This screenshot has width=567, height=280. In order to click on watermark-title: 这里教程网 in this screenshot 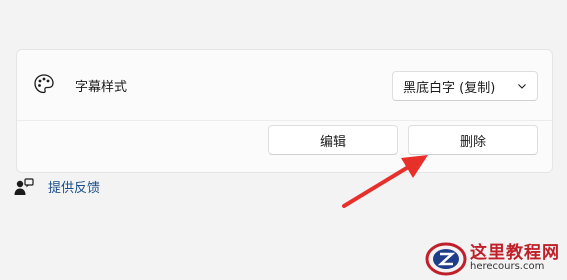, I will do `click(515, 253)`.